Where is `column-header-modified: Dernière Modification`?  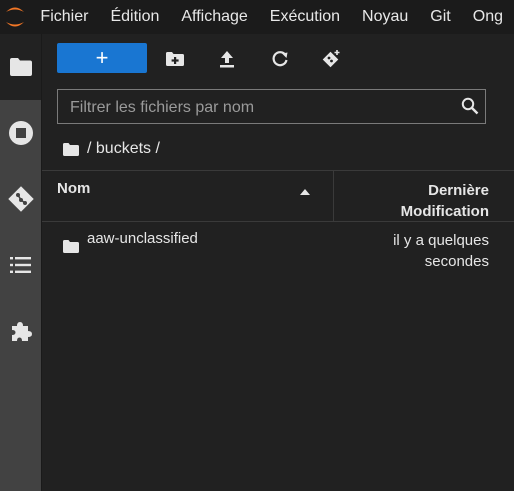
column-header-modified: Dernière Modification is located at coordinates (419, 201).